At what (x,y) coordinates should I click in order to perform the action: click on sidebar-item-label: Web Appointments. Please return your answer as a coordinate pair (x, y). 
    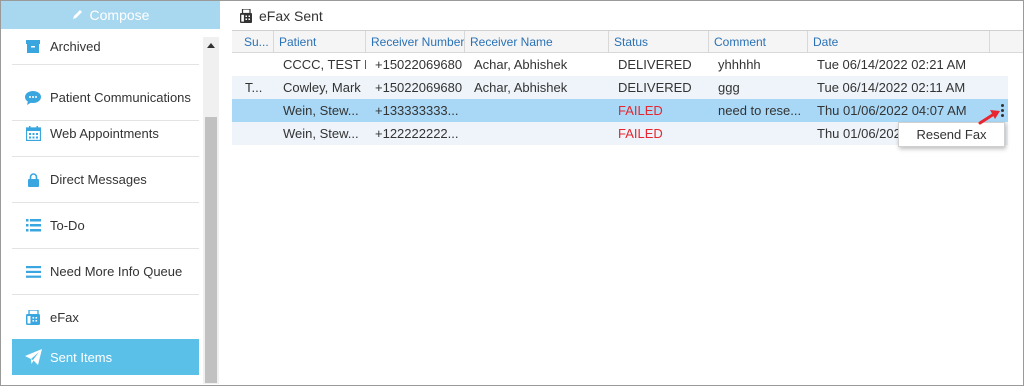
    Looking at the image, I should click on (104, 133).